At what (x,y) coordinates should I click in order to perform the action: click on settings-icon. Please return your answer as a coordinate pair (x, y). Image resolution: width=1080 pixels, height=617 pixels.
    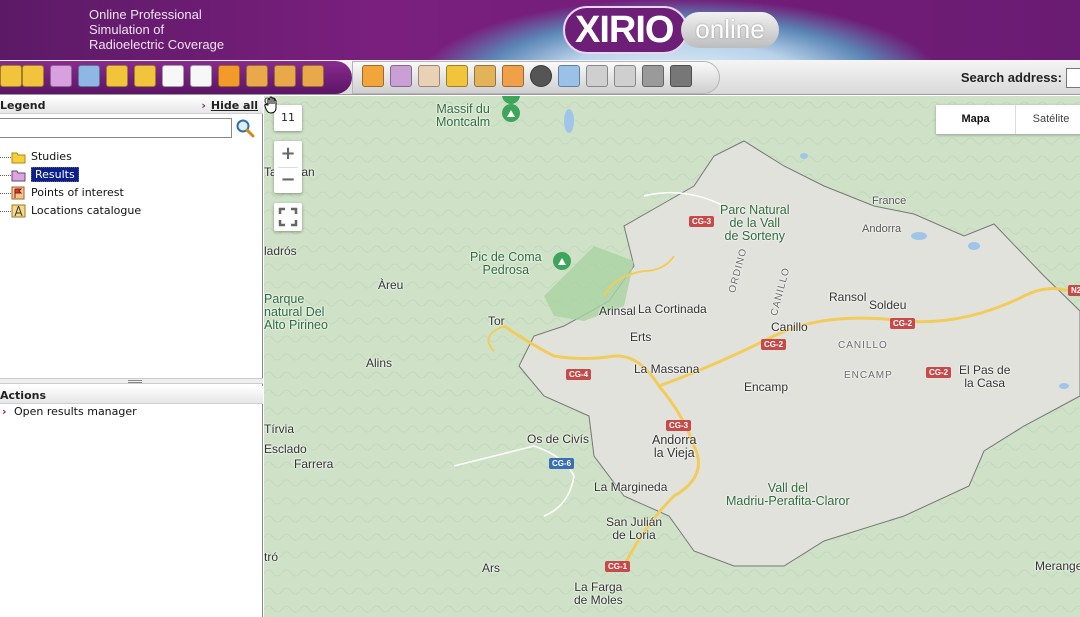
    Looking at the image, I should click on (653, 76).